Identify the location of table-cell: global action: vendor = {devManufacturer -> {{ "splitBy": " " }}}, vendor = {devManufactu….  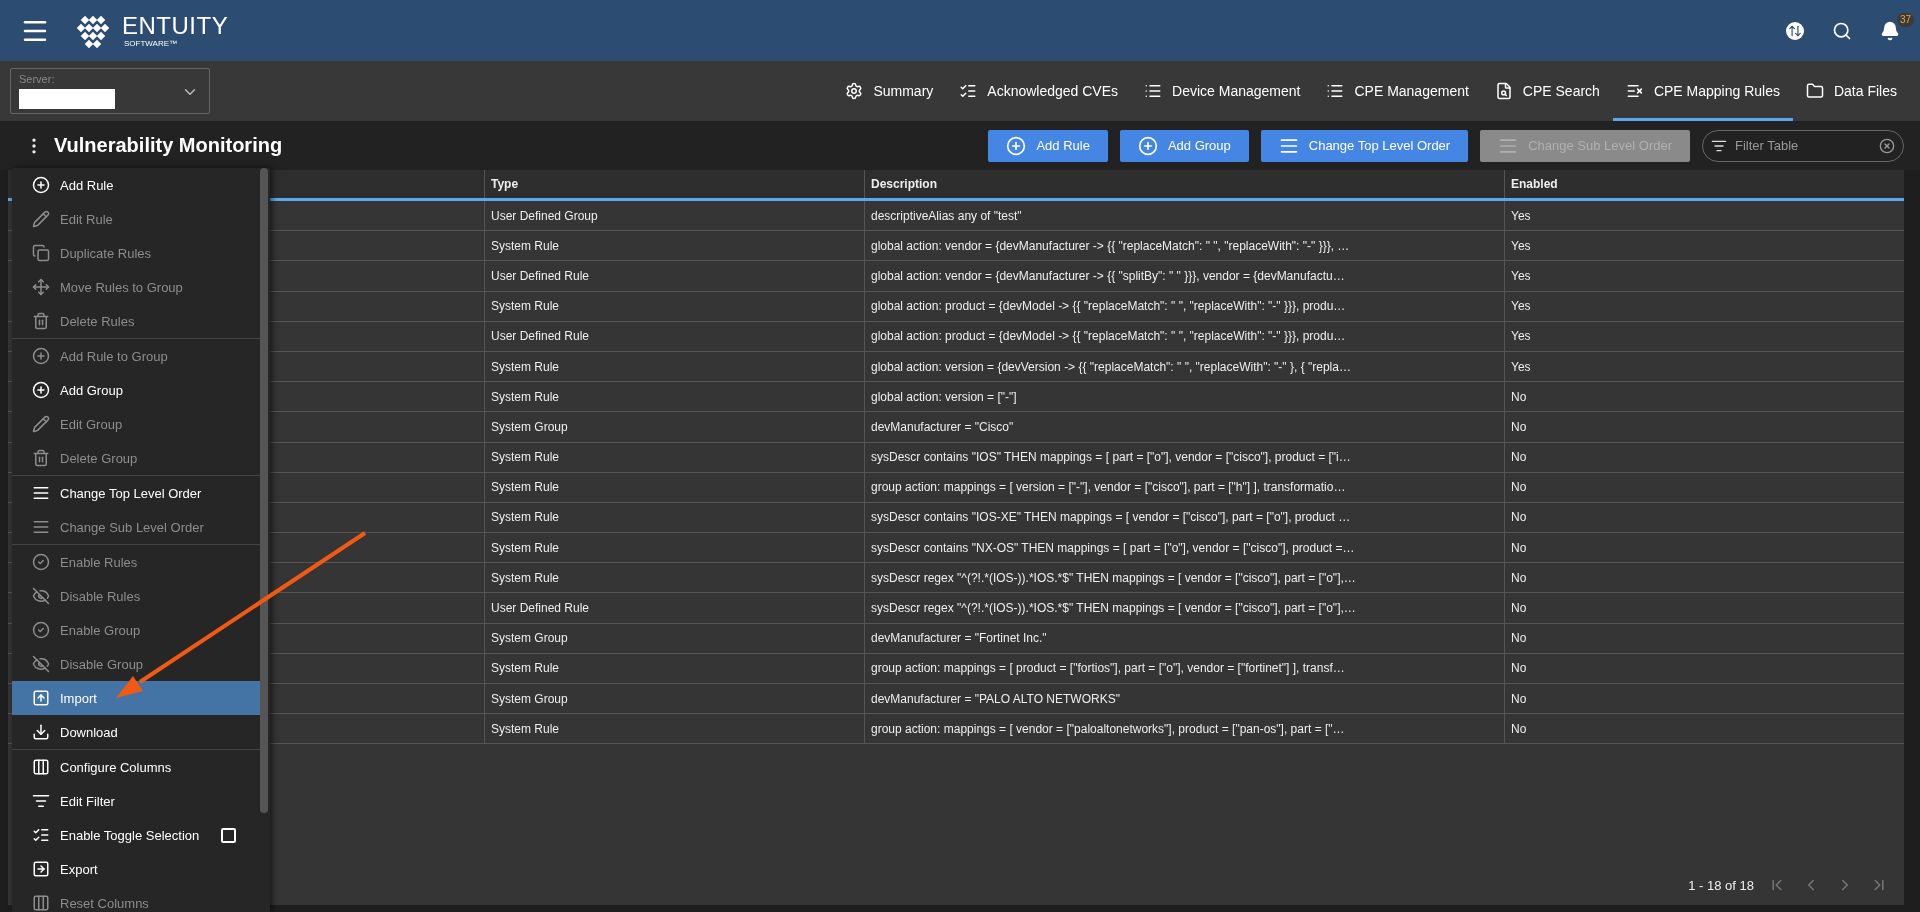
(1184, 276).